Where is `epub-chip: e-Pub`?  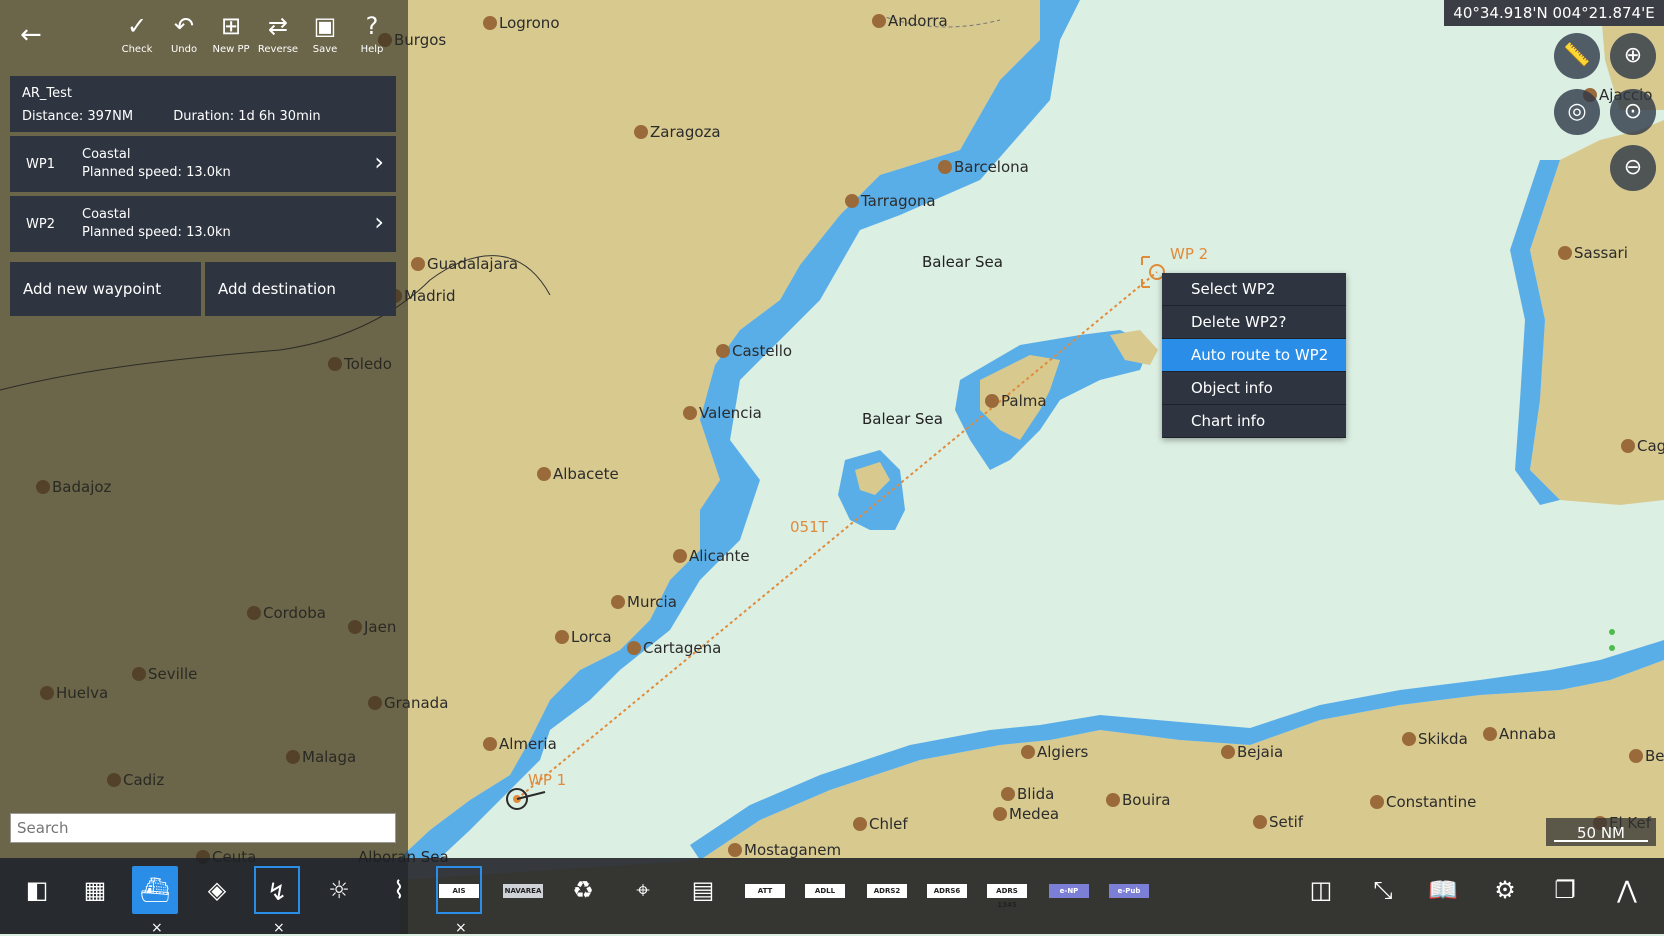 epub-chip: e-Pub is located at coordinates (1129, 891).